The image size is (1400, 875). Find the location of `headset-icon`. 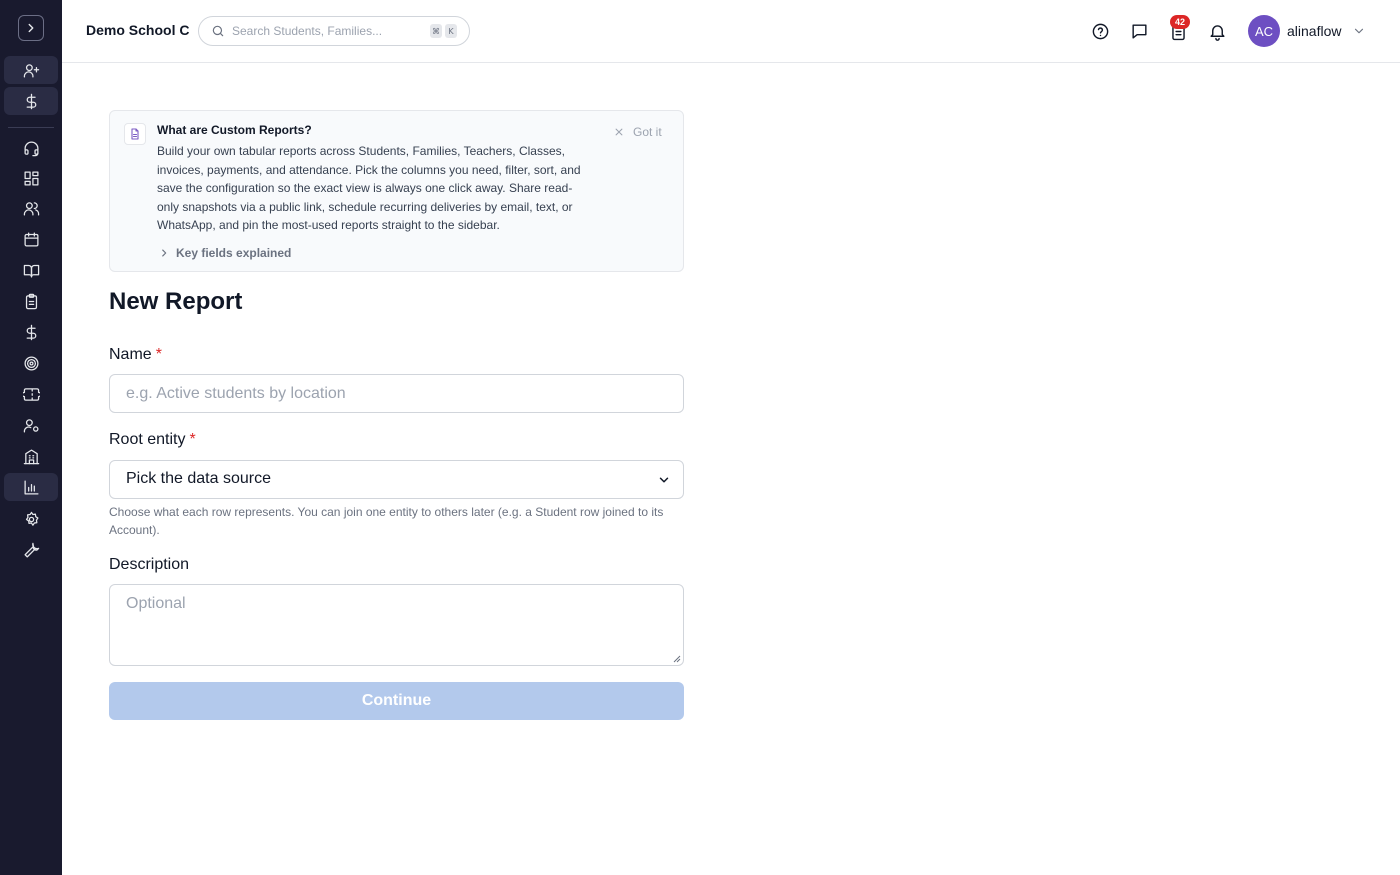

headset-icon is located at coordinates (31, 148).